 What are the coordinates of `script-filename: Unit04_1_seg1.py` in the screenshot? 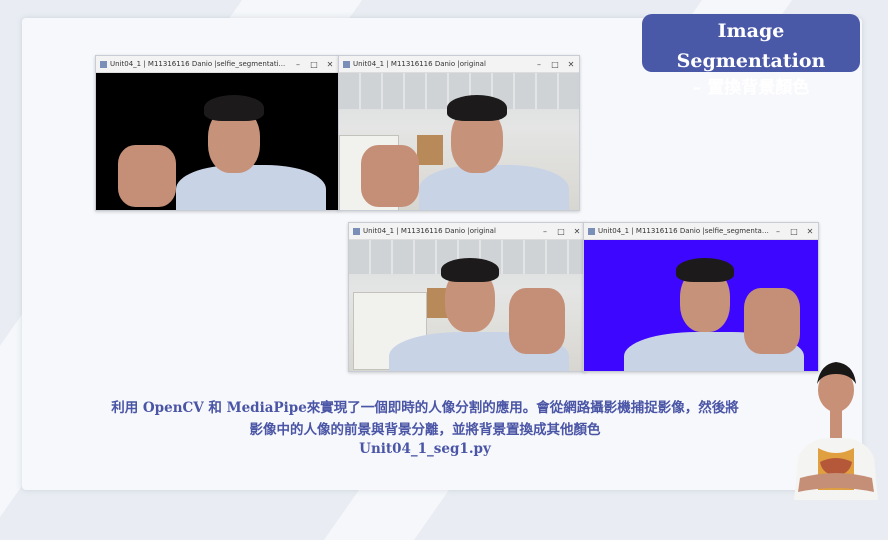 It's located at (425, 449).